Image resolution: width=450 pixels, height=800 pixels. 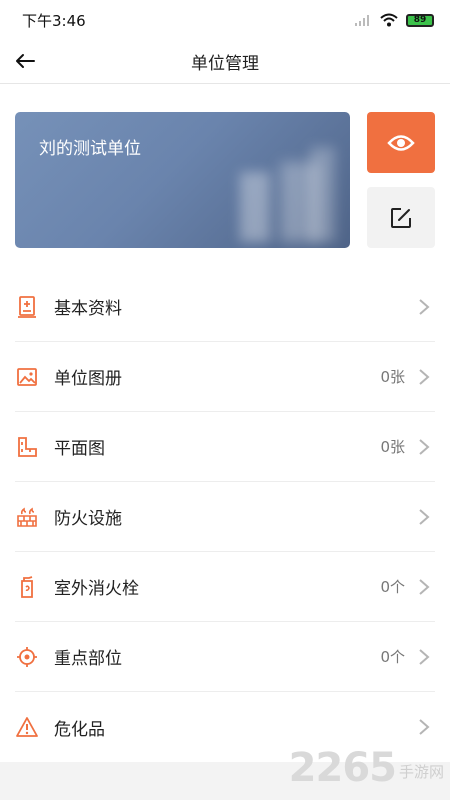 I want to click on view-button, so click(x=401, y=142).